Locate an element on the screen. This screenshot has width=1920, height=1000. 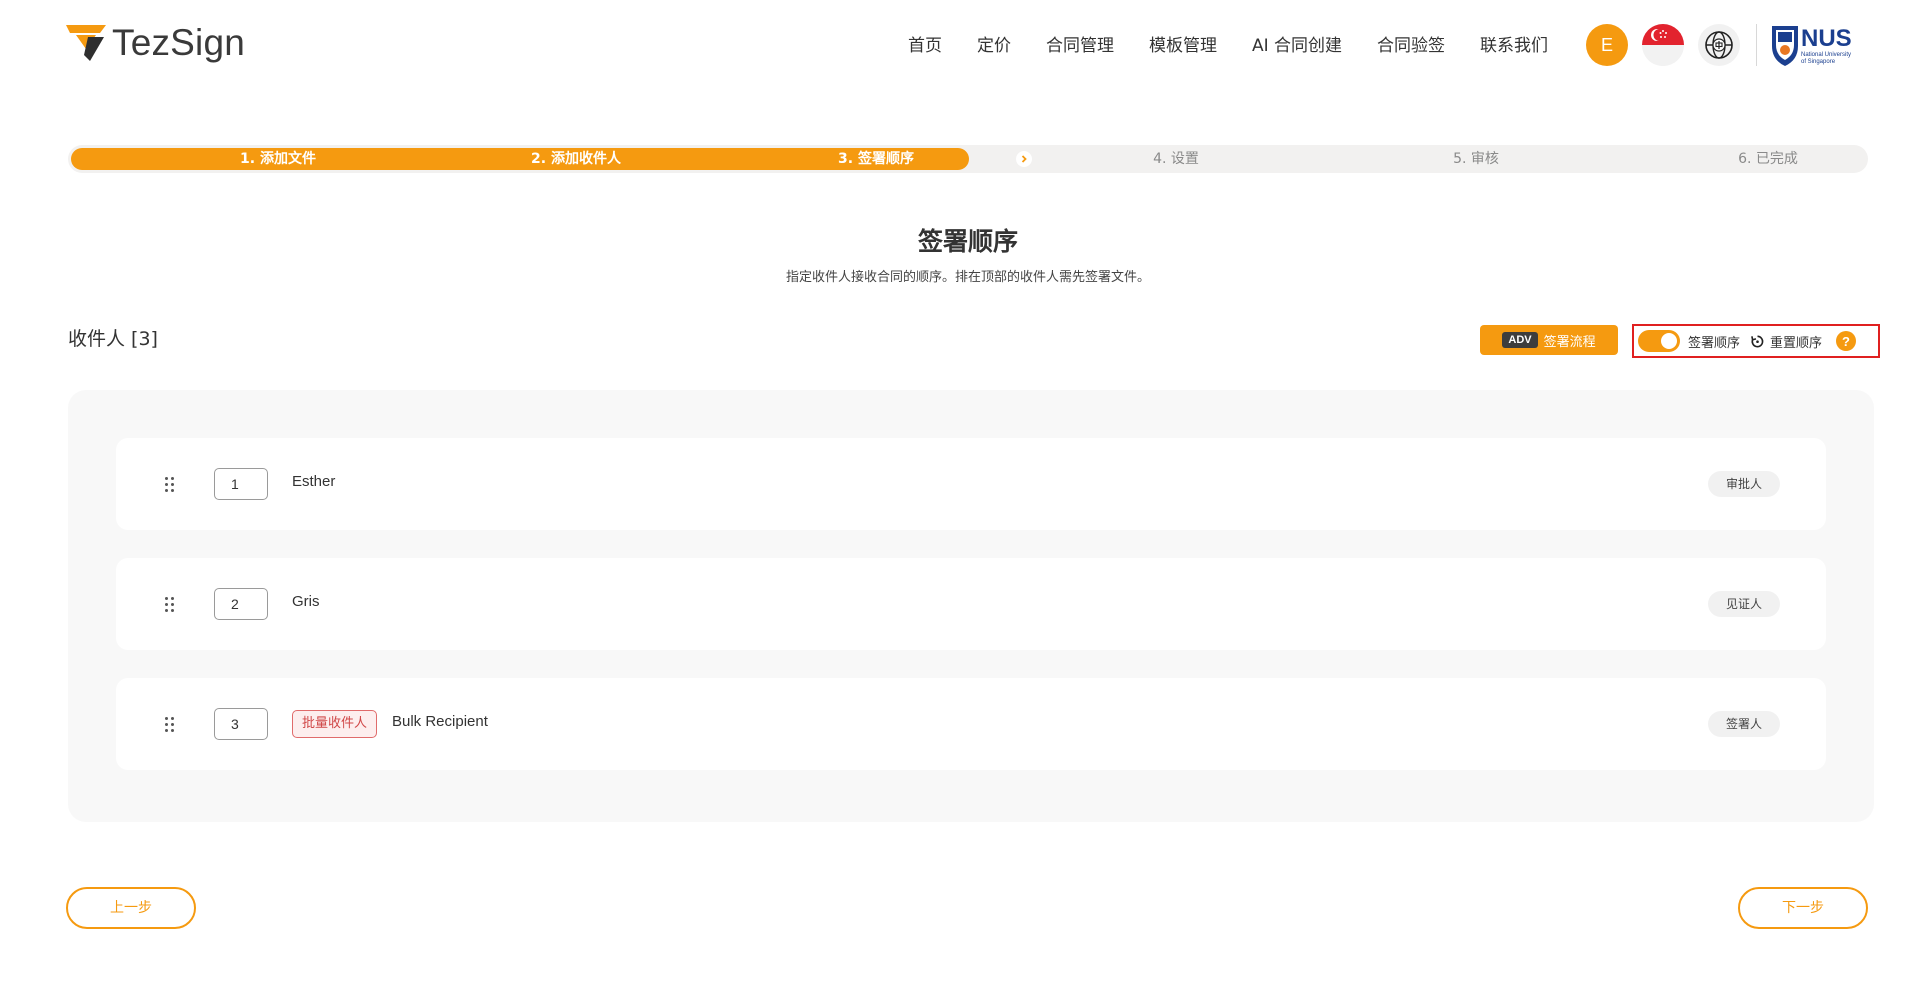
recipient-name: Gris is located at coordinates (306, 601).